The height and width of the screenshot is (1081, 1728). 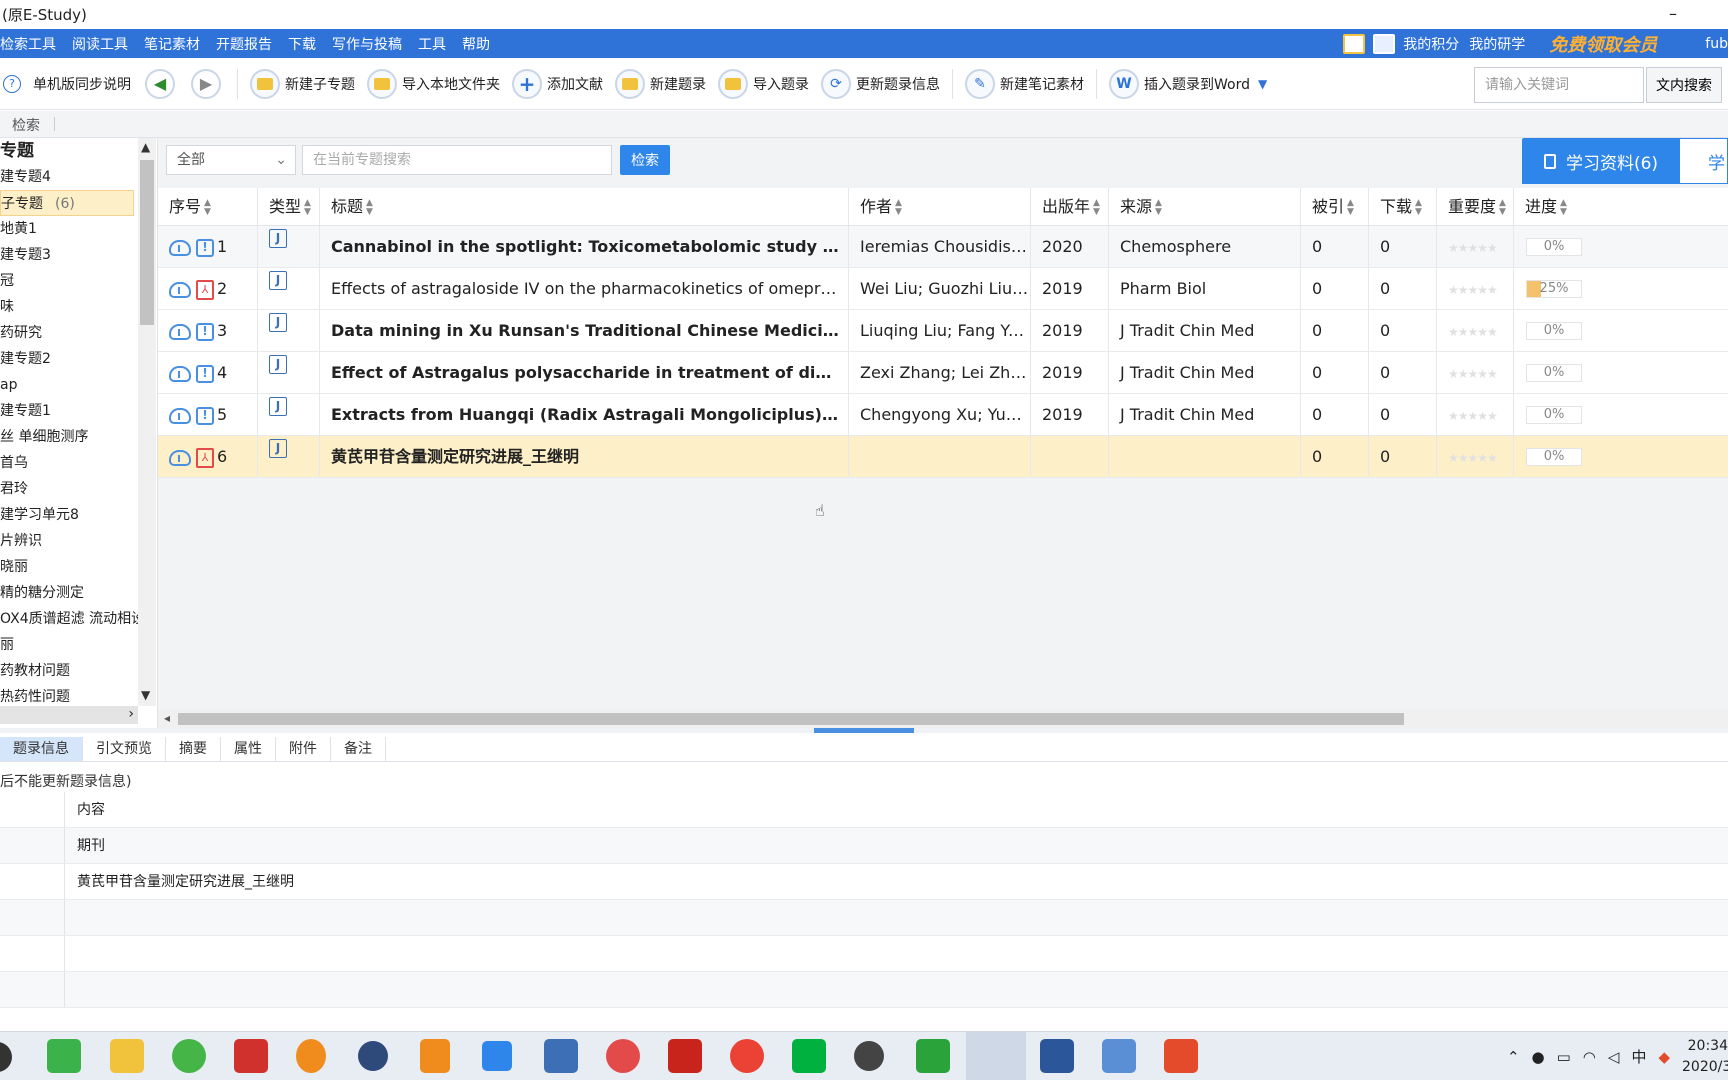 I want to click on tree-horizontal-scrollbar: ›, so click(x=69, y=715).